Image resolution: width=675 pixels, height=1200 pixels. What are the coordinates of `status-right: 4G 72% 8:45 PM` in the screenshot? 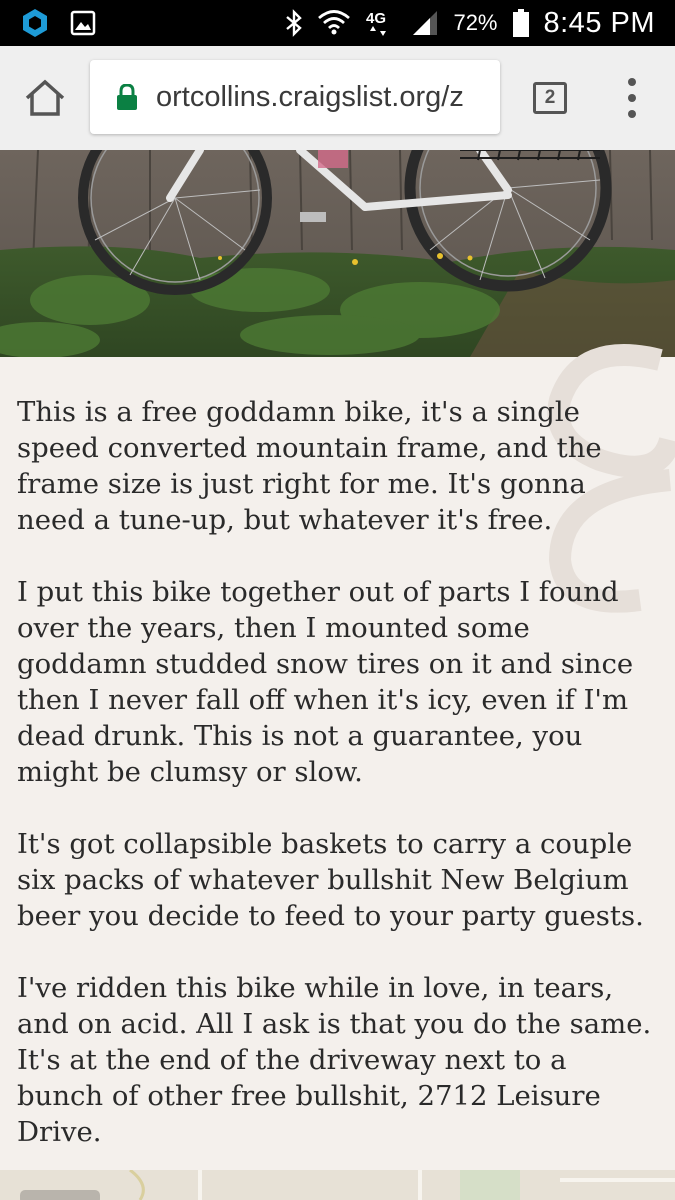 It's located at (470, 23).